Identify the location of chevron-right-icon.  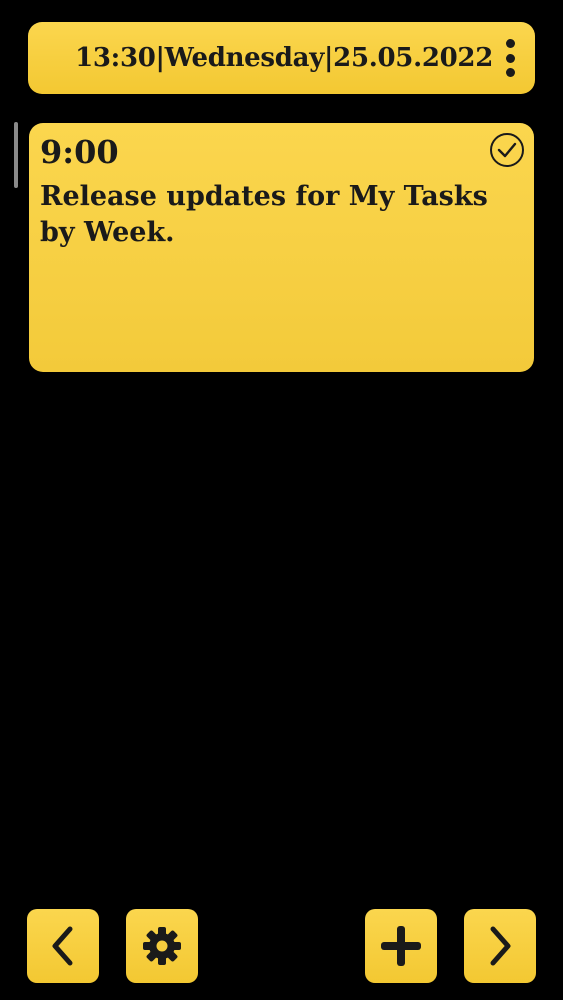
(500, 946).